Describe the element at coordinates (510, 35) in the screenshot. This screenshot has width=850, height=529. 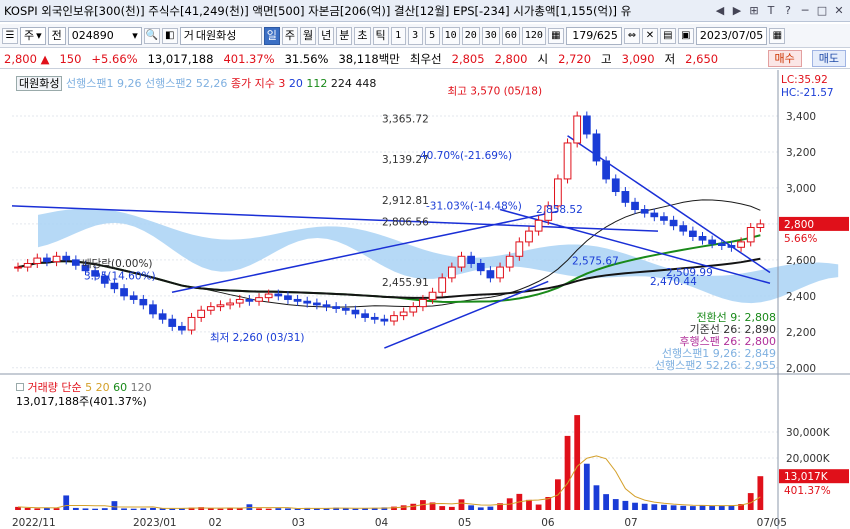
I see `interval-60: 60` at that location.